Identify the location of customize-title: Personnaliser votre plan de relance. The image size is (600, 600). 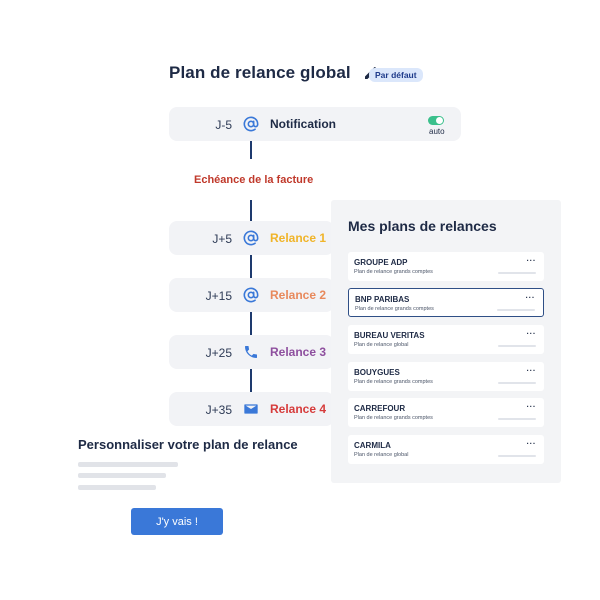
(188, 444).